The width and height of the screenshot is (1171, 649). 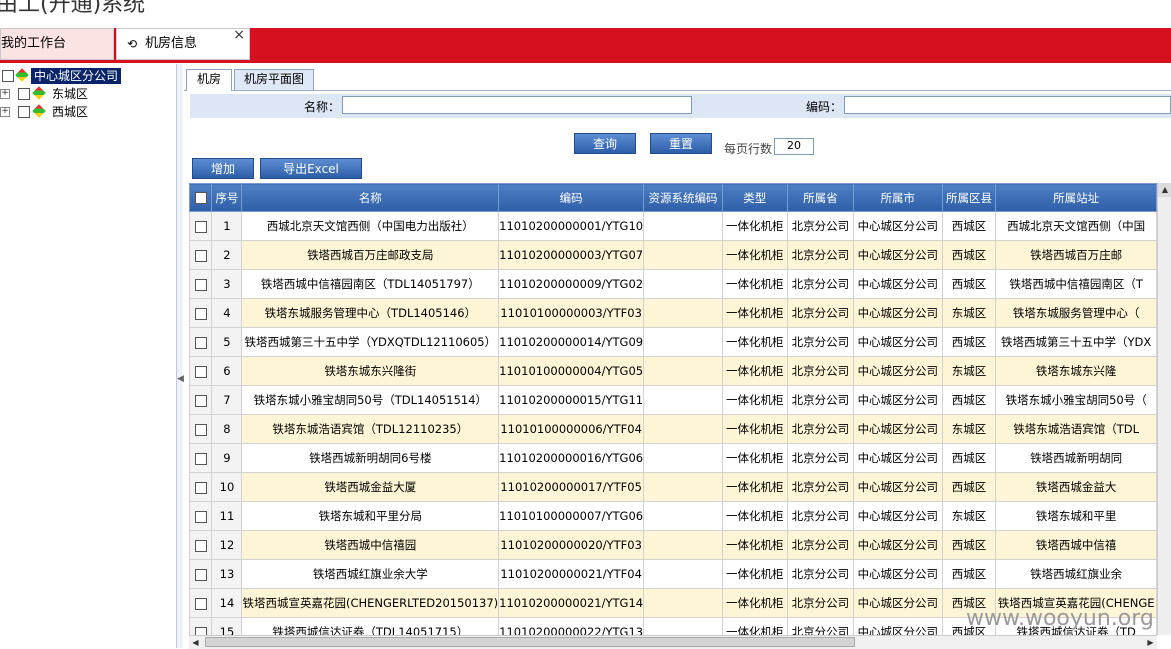 I want to click on collapse-icon: ◀, so click(x=180, y=379).